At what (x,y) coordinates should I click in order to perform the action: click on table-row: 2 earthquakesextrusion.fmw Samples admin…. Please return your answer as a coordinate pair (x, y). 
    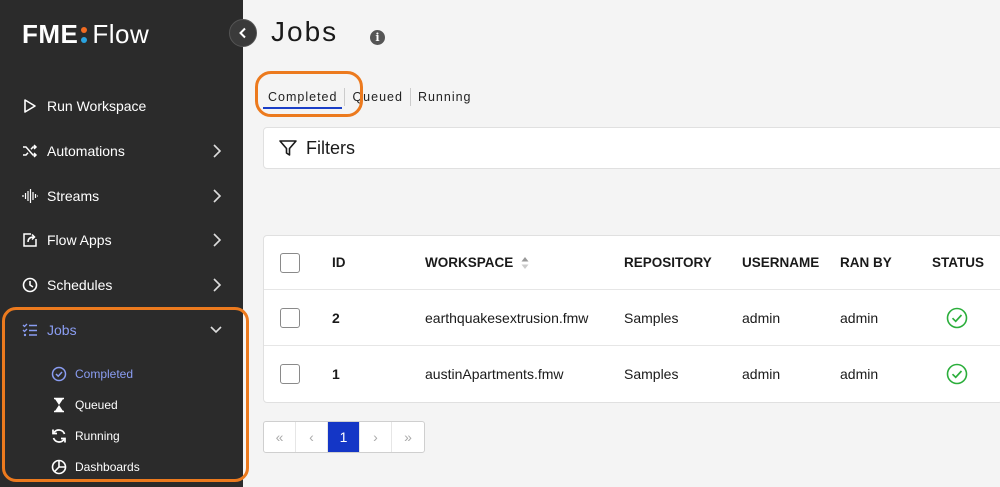
    Looking at the image, I should click on (632, 318).